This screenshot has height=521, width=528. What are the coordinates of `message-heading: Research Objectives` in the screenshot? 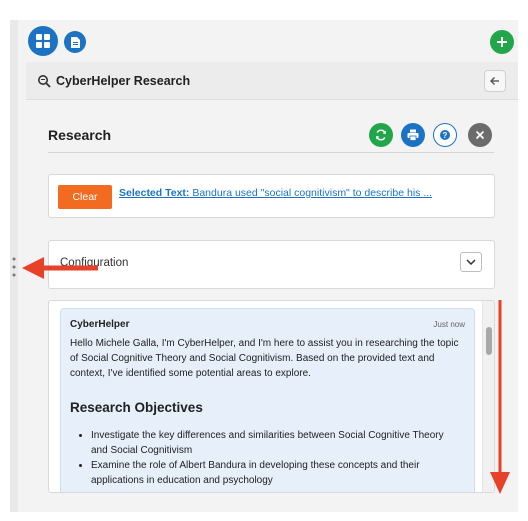 It's located at (136, 407).